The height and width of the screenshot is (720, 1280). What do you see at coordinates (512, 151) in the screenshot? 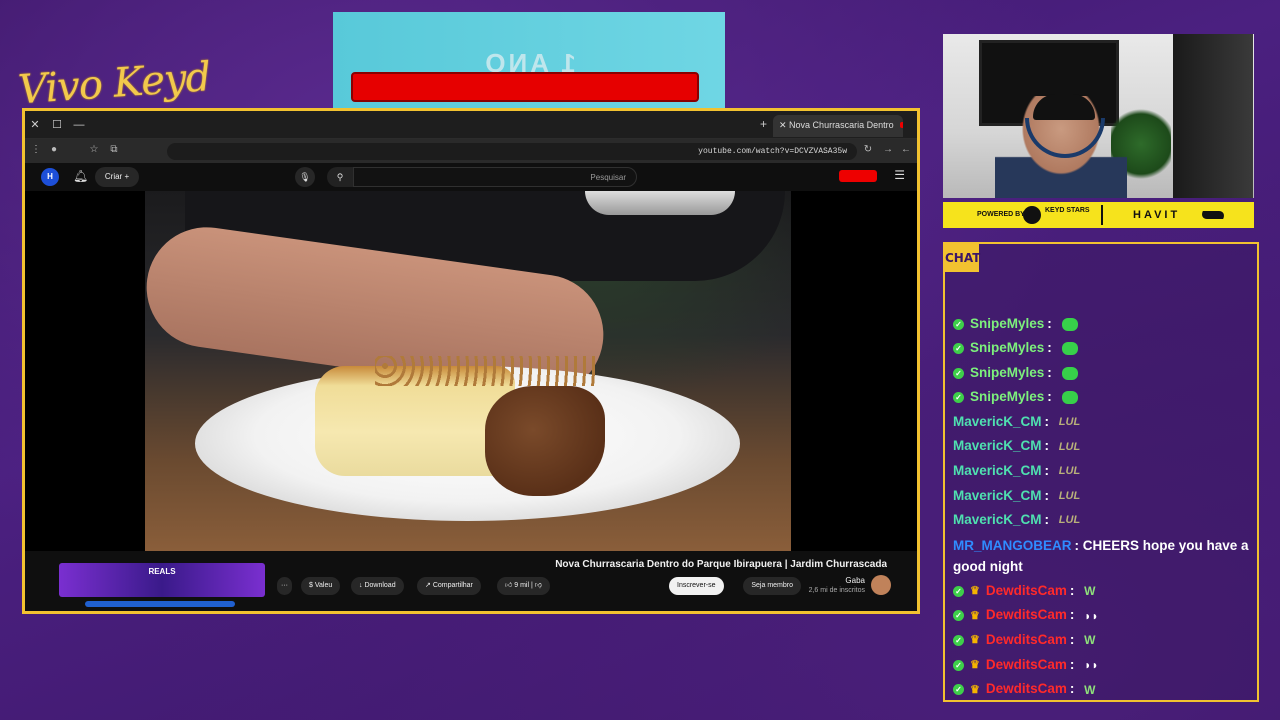
I see `url-field: youtube.com/watch?v=DCVZVASA35w` at bounding box center [512, 151].